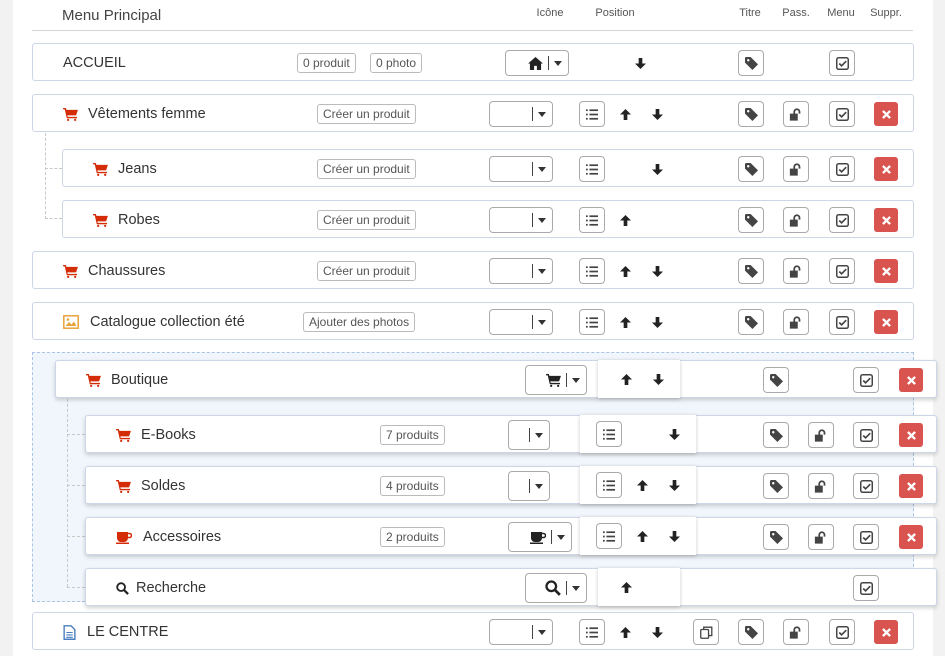 The width and height of the screenshot is (945, 656). Describe the element at coordinates (412, 435) in the screenshot. I see `product-count-badge: 7 produits` at that location.